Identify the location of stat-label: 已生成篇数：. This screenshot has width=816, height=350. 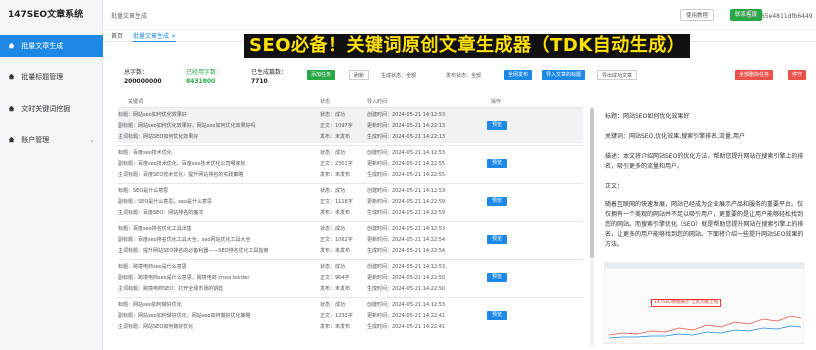
(269, 72).